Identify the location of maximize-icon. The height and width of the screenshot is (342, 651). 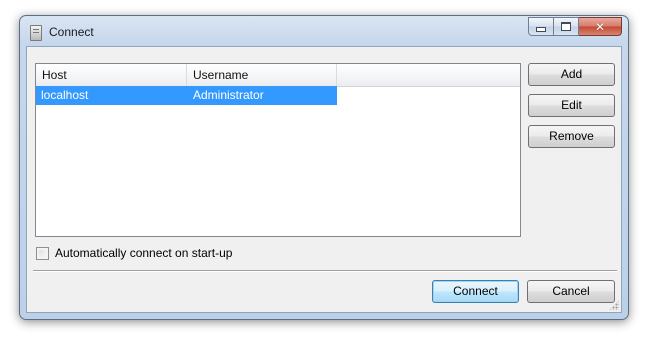
(566, 26).